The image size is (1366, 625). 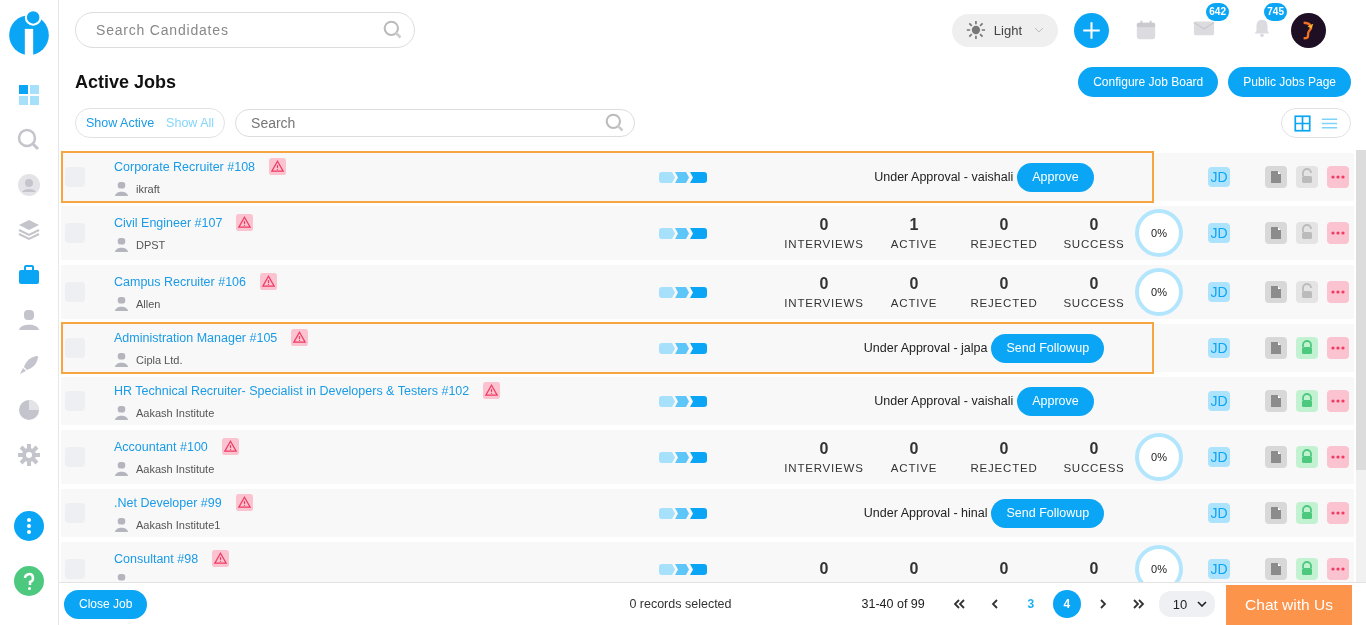 What do you see at coordinates (29, 365) in the screenshot?
I see `rocket-icon` at bounding box center [29, 365].